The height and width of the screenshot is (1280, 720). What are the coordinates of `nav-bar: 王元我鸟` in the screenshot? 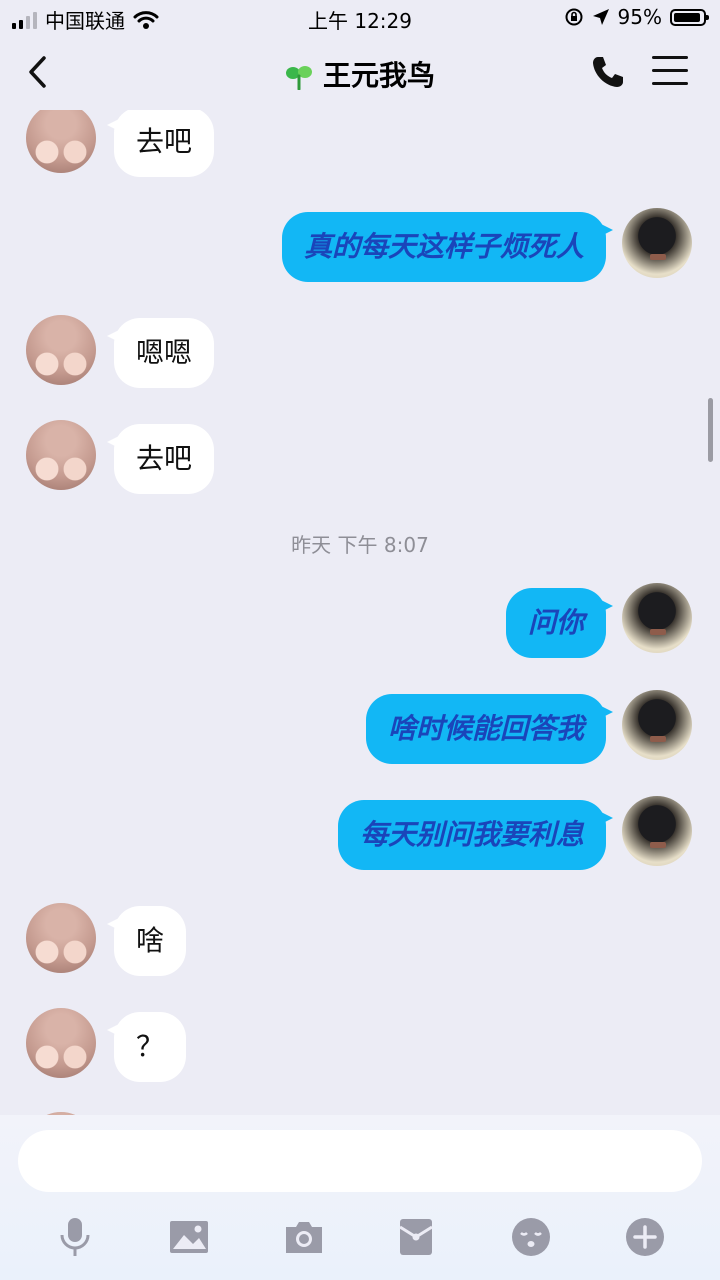 It's located at (360, 73).